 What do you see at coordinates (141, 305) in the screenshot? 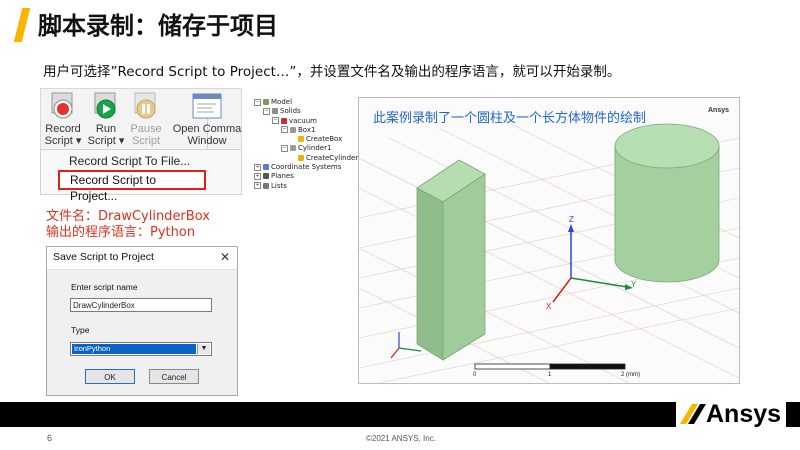
I see `script-name-input: DrawCylinderBox` at bounding box center [141, 305].